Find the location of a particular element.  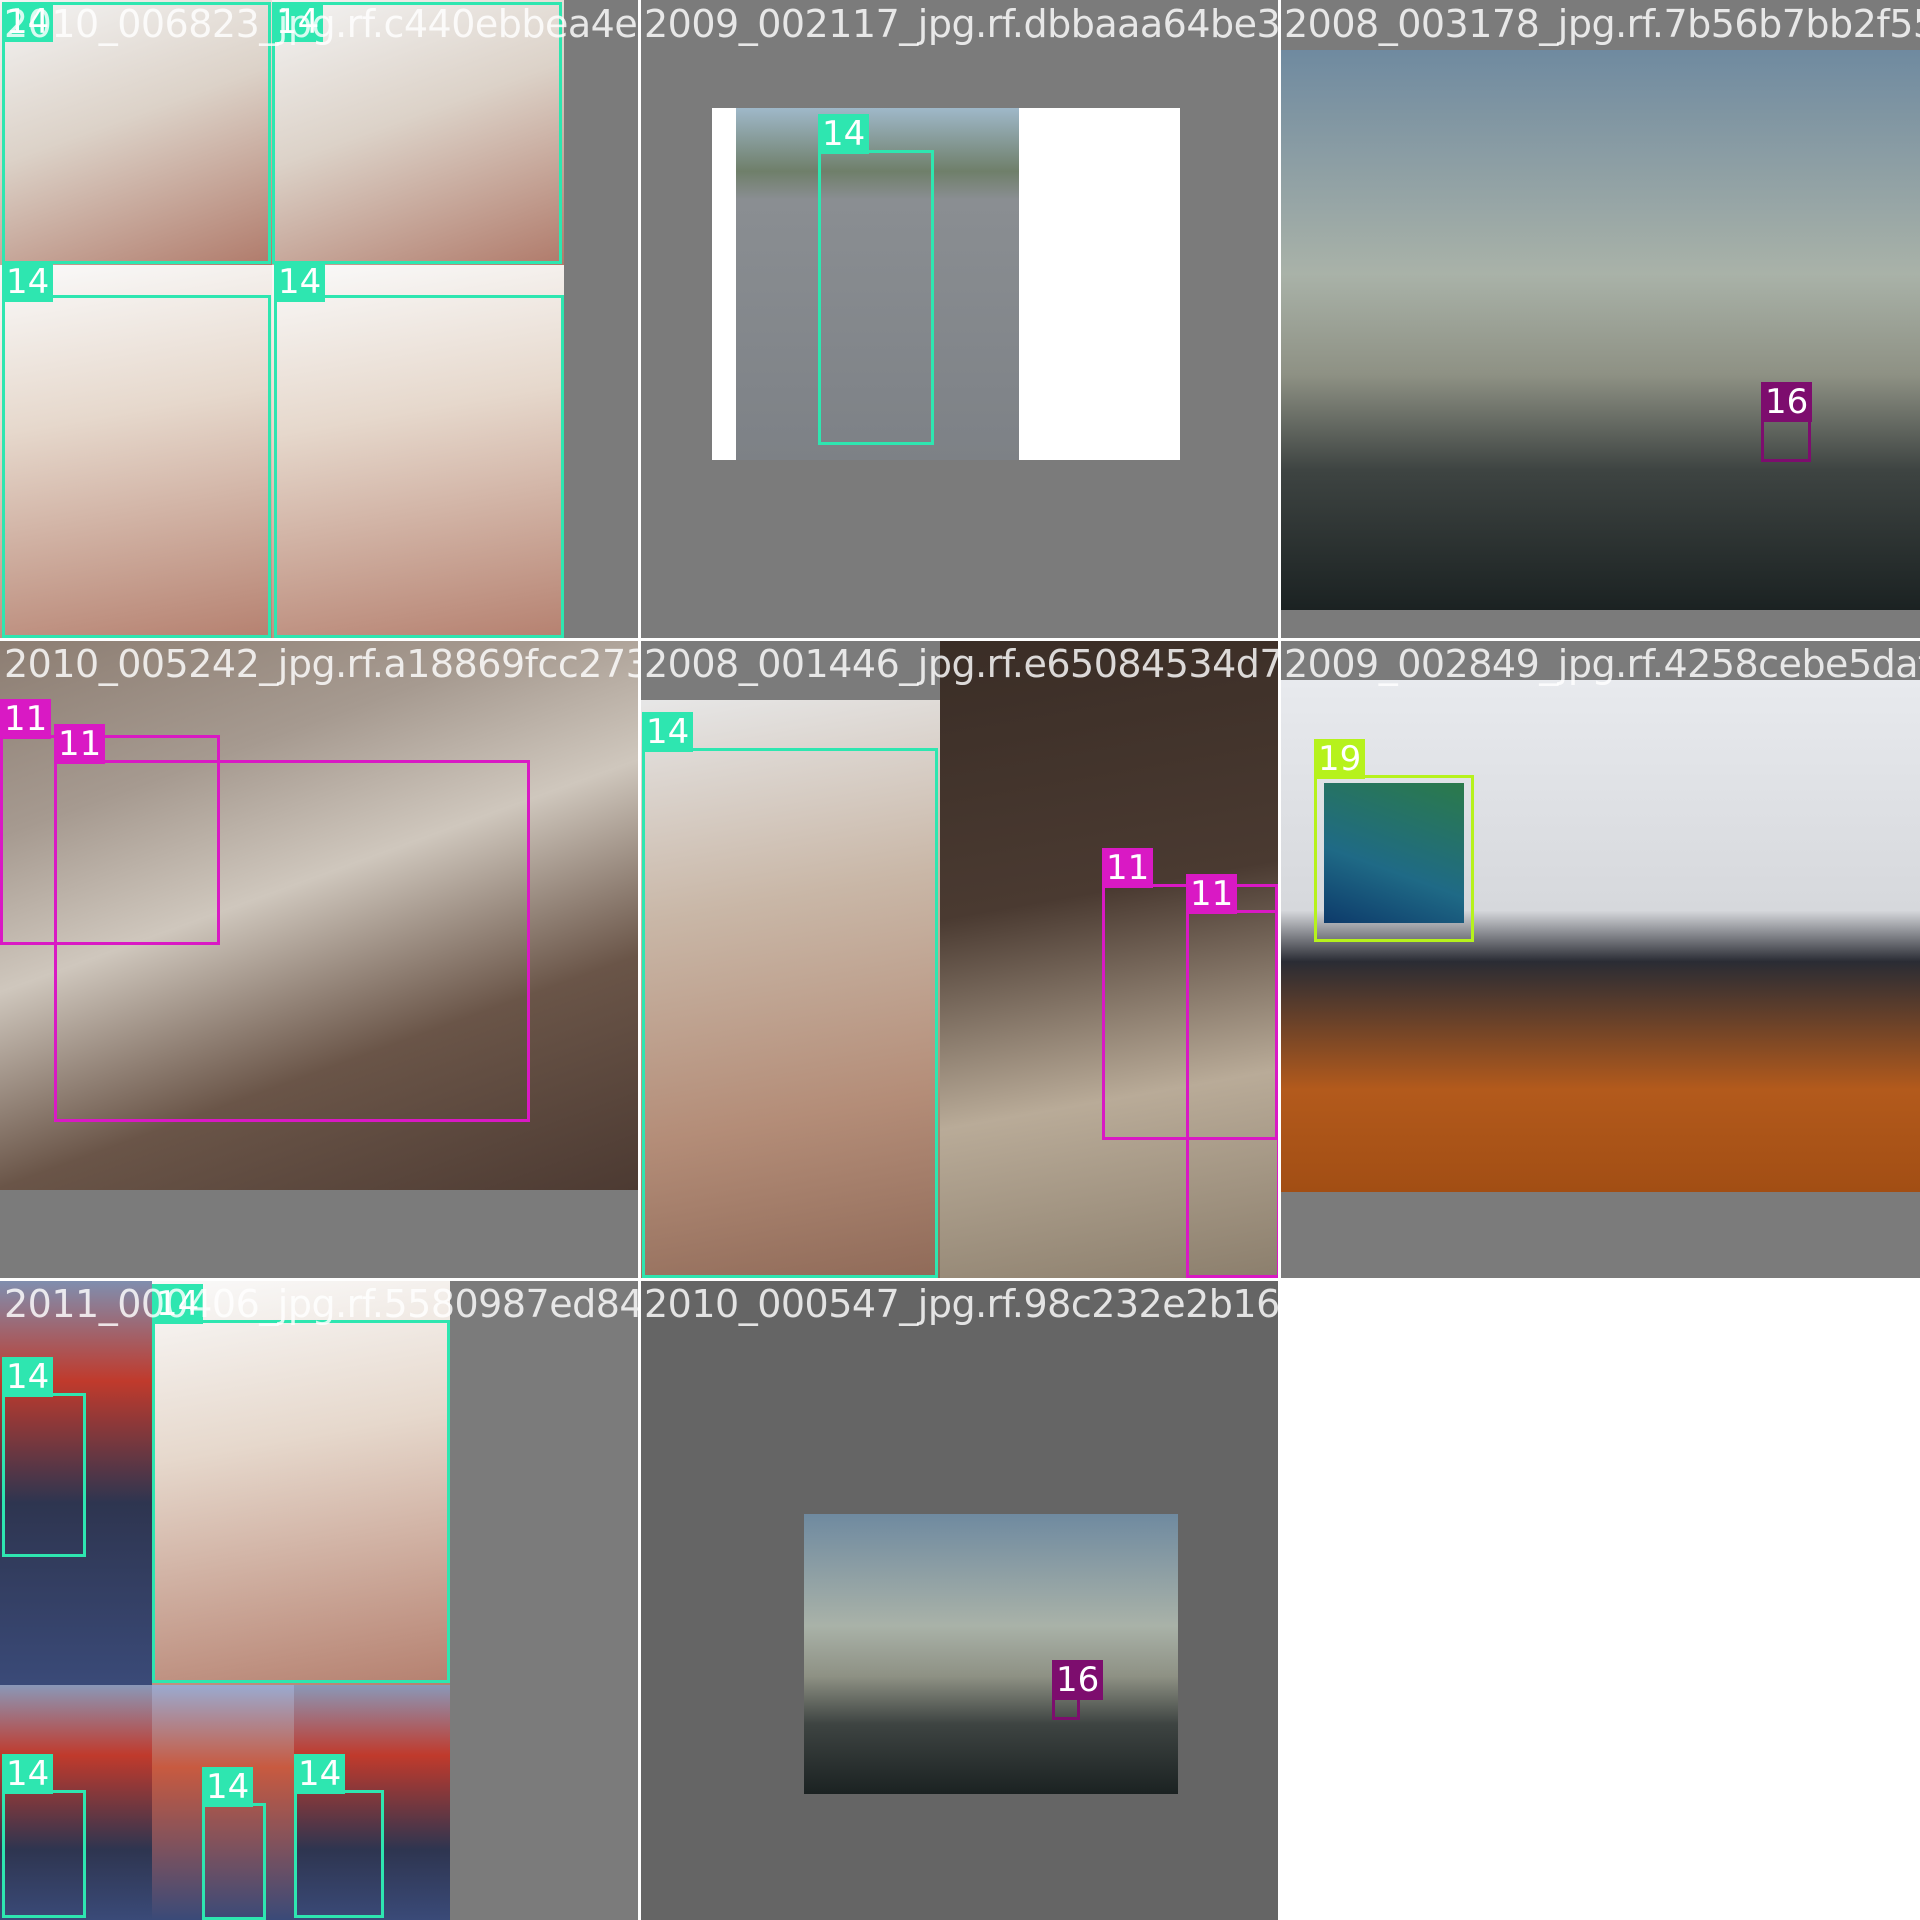

tile-filename: 2008_003178_jpg.rf.7b56b7bb2f55c6 is located at coordinates (1602, 24).